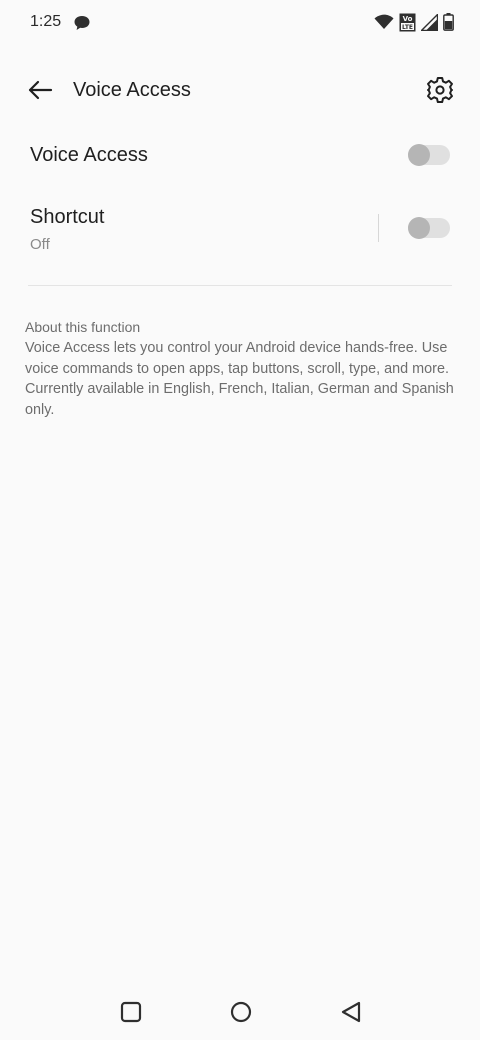 The width and height of the screenshot is (480, 1040). I want to click on row-divider, so click(378, 228).